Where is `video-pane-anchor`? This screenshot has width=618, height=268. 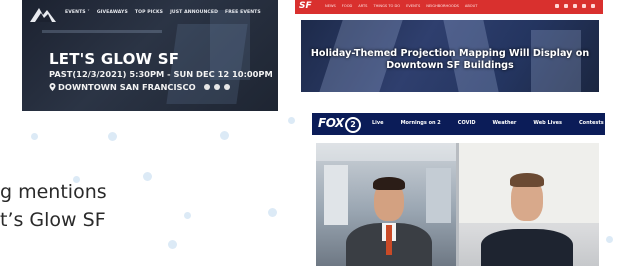
video-pane-anchor is located at coordinates (386, 204).